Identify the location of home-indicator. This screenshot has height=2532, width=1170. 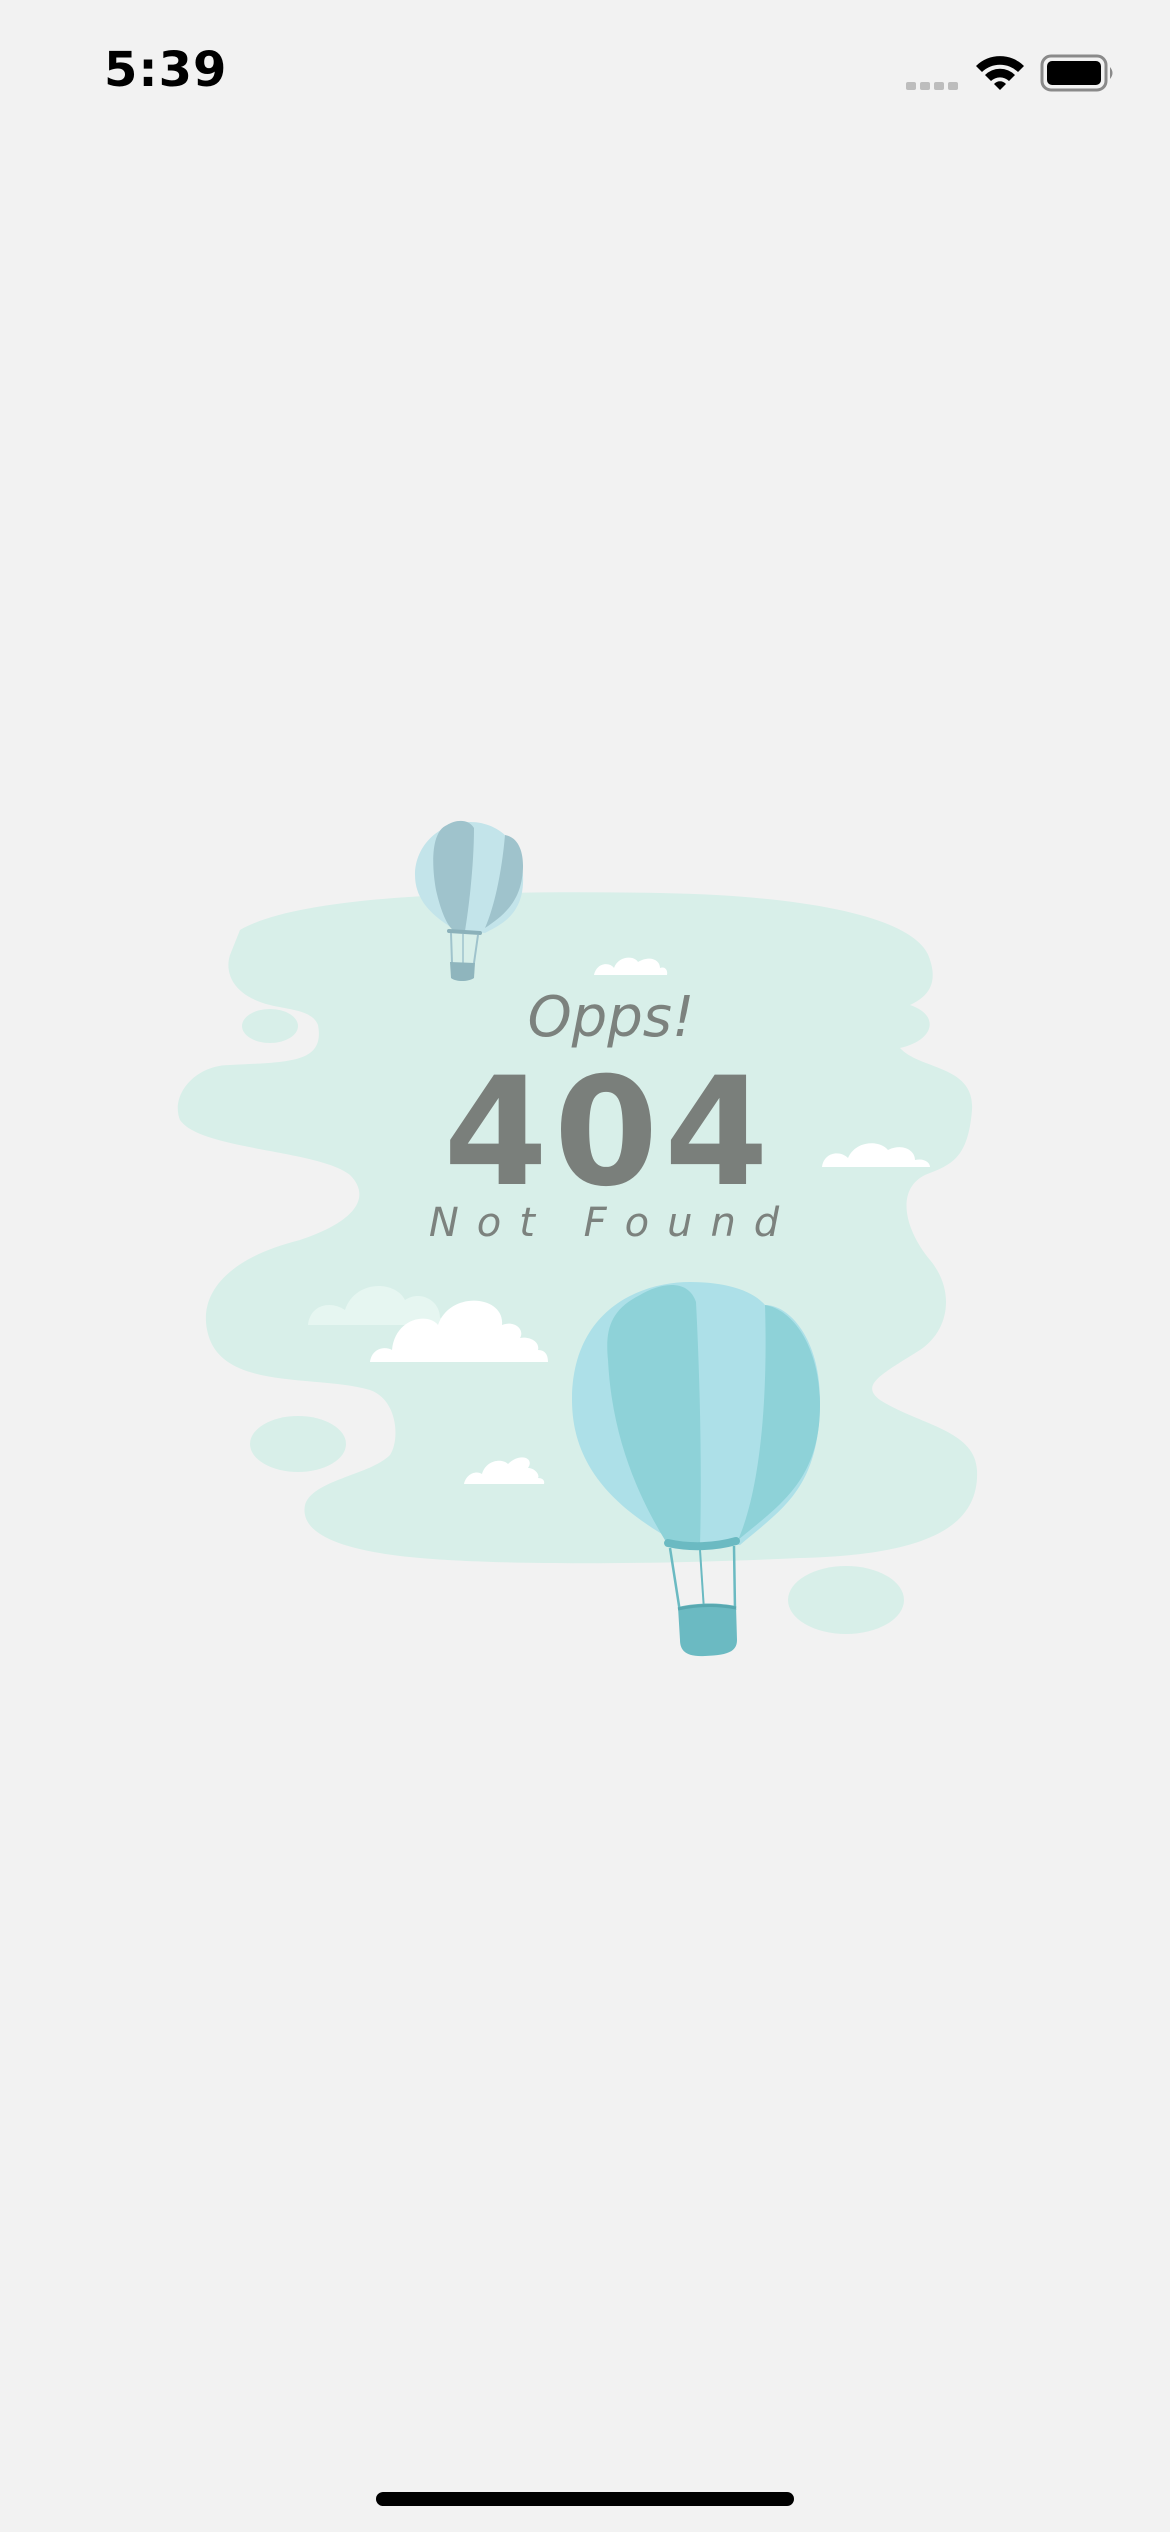
(585, 2499).